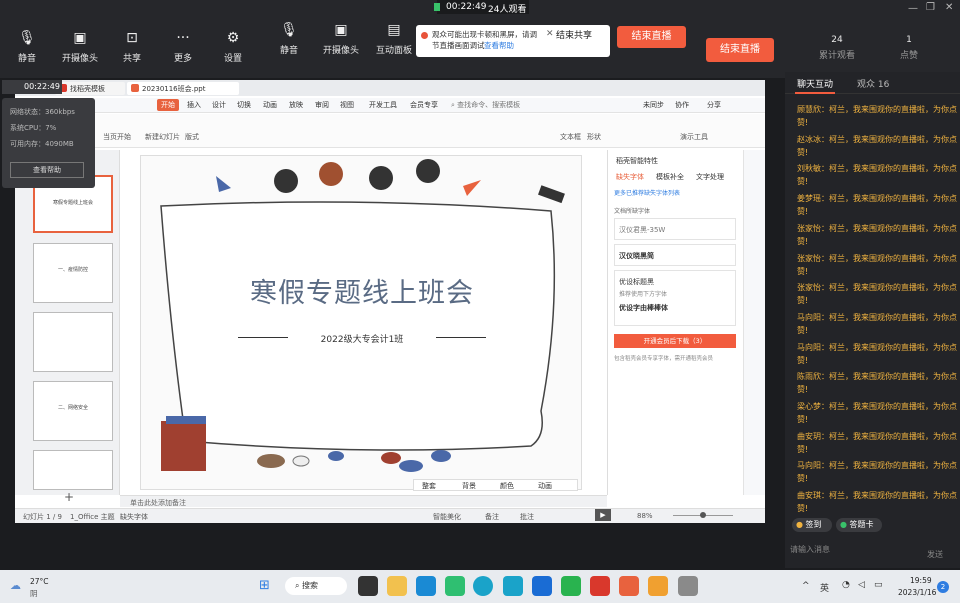  What do you see at coordinates (935, 554) in the screenshot?
I see `send-button: 发送` at bounding box center [935, 554].